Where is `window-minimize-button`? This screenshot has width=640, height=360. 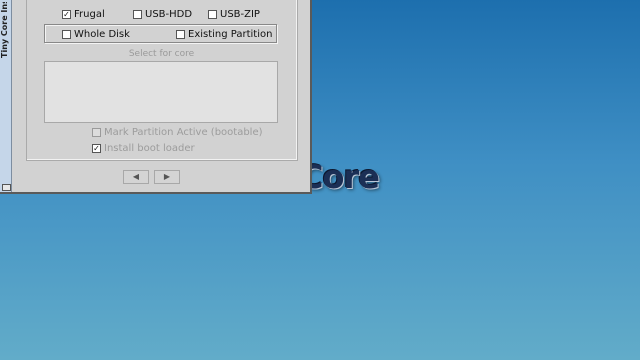
window-minimize-button is located at coordinates (6, 187).